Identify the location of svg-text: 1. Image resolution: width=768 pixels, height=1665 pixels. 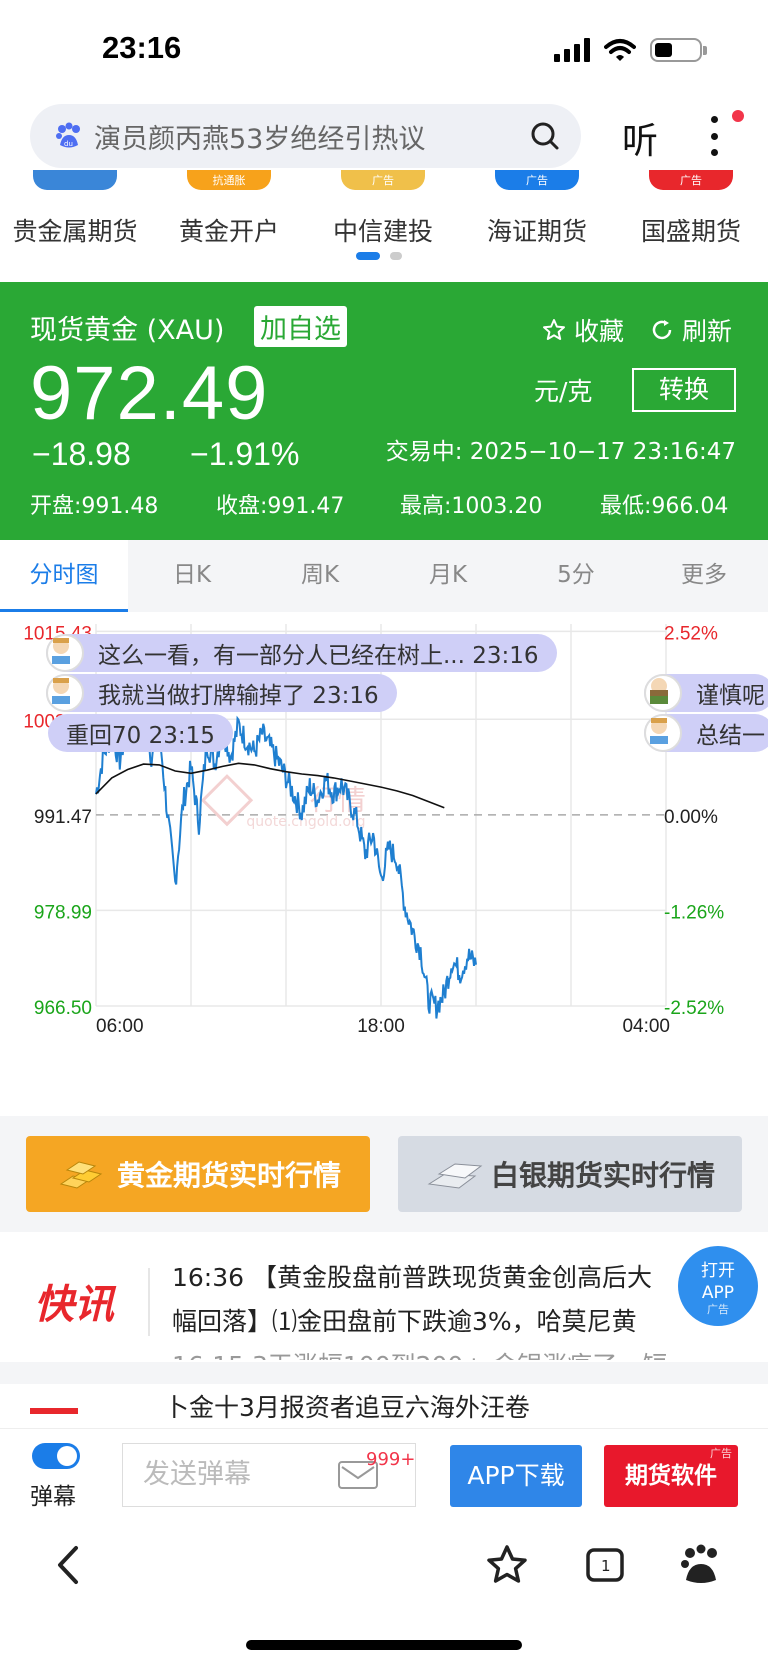
(606, 1566).